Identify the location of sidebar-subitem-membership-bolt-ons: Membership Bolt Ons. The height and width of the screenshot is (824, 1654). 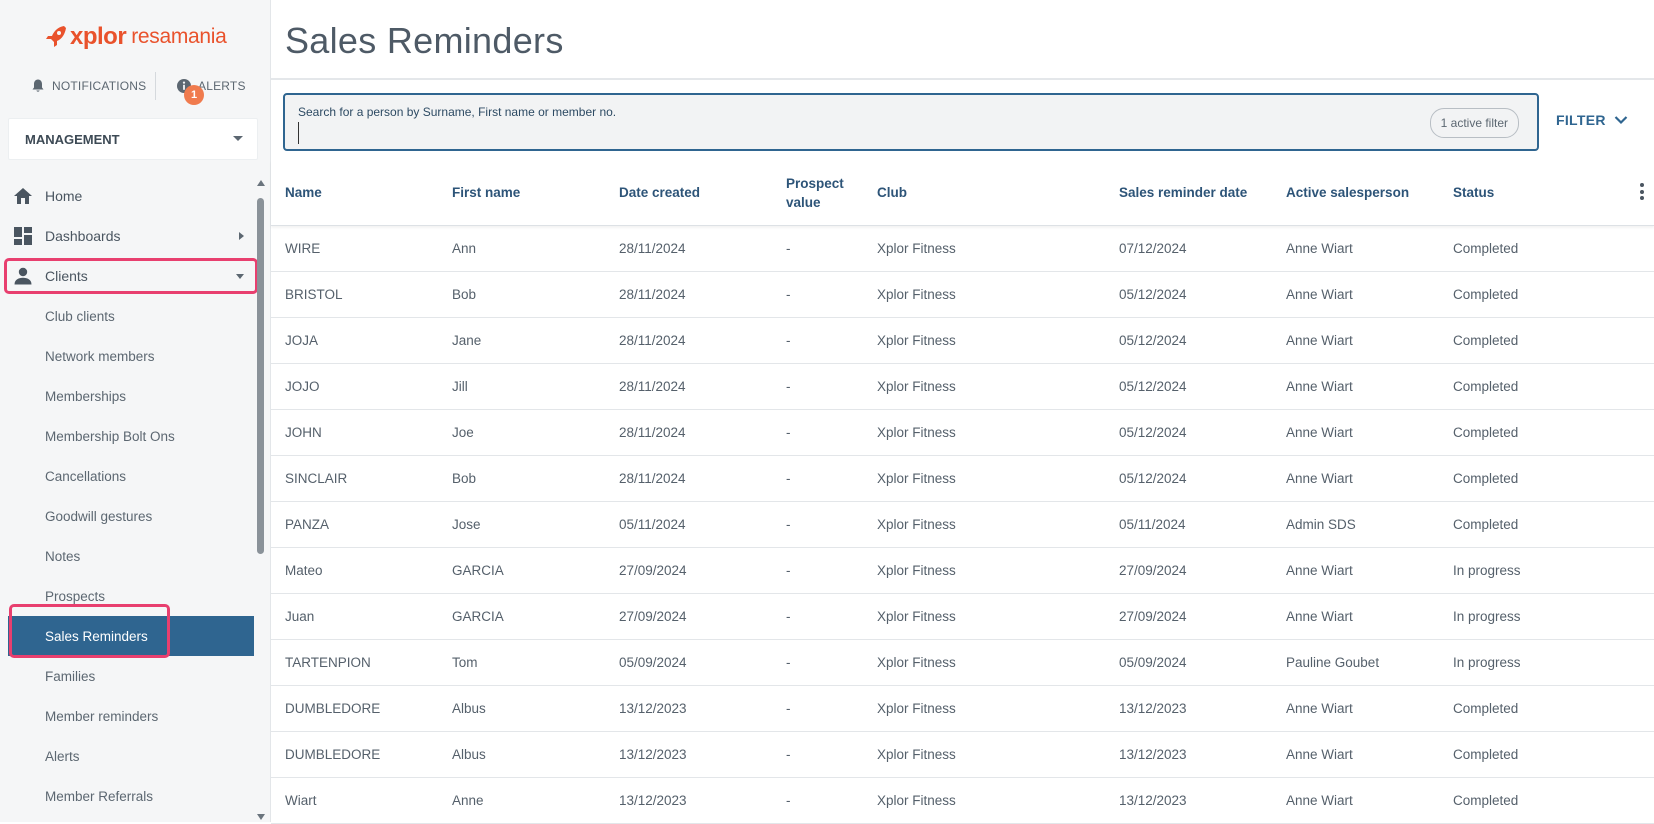
(127, 436).